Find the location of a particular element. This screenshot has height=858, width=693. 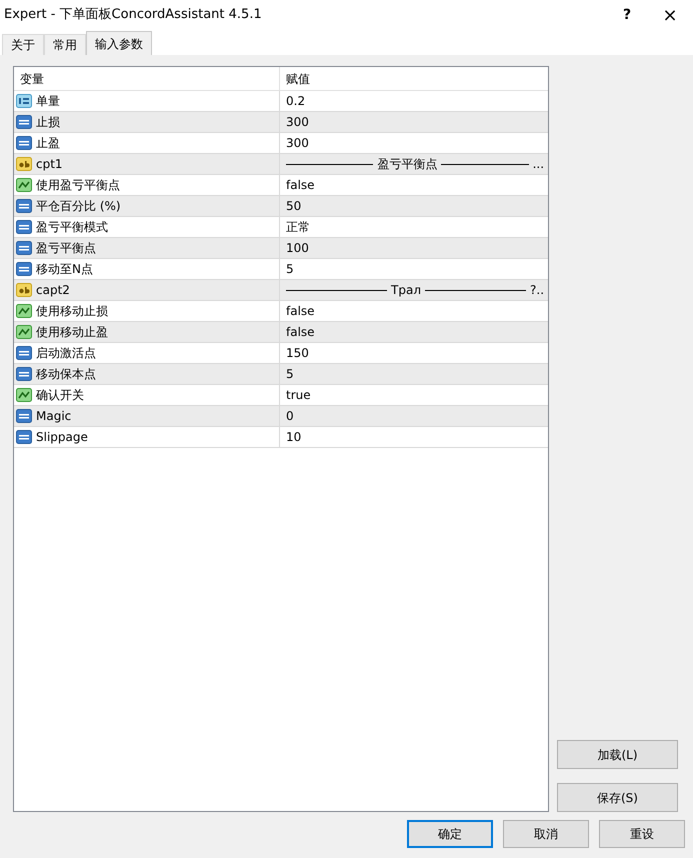

parameter-name: 盈亏平衡模式 is located at coordinates (72, 227).